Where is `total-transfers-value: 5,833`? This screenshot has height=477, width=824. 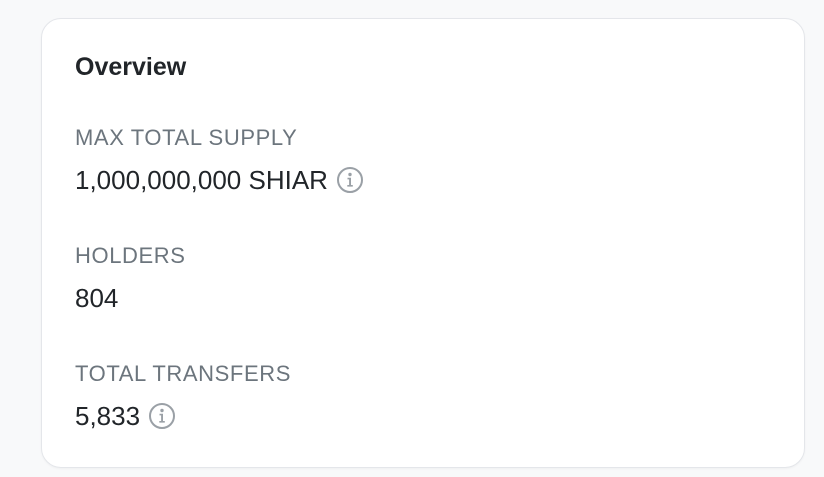
total-transfers-value: 5,833 is located at coordinates (108, 416).